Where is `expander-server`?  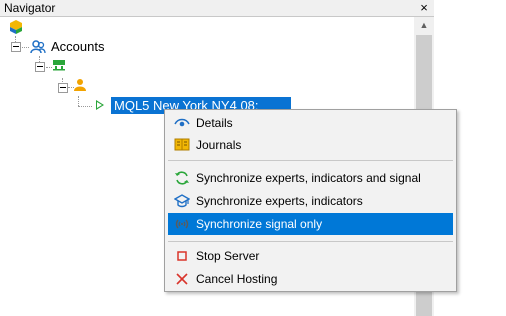 expander-server is located at coordinates (40, 67).